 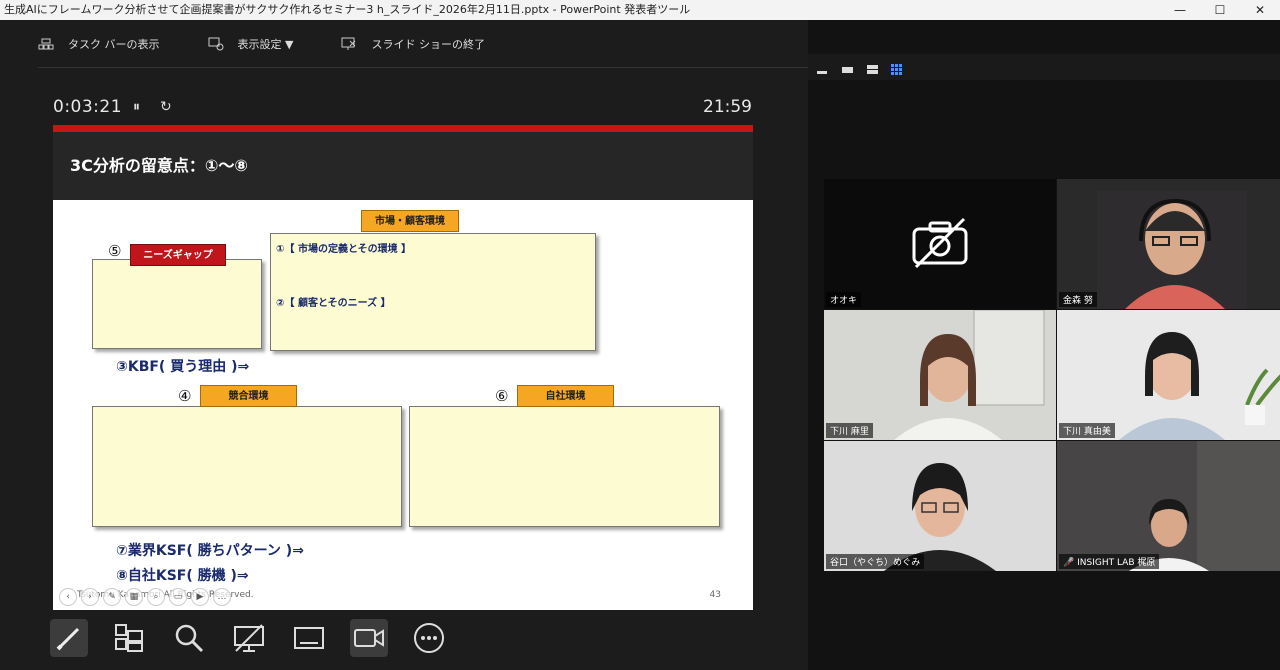 I want to click on customer-needs-text: ②【 顧客とそのニーズ 】, so click(x=333, y=303).